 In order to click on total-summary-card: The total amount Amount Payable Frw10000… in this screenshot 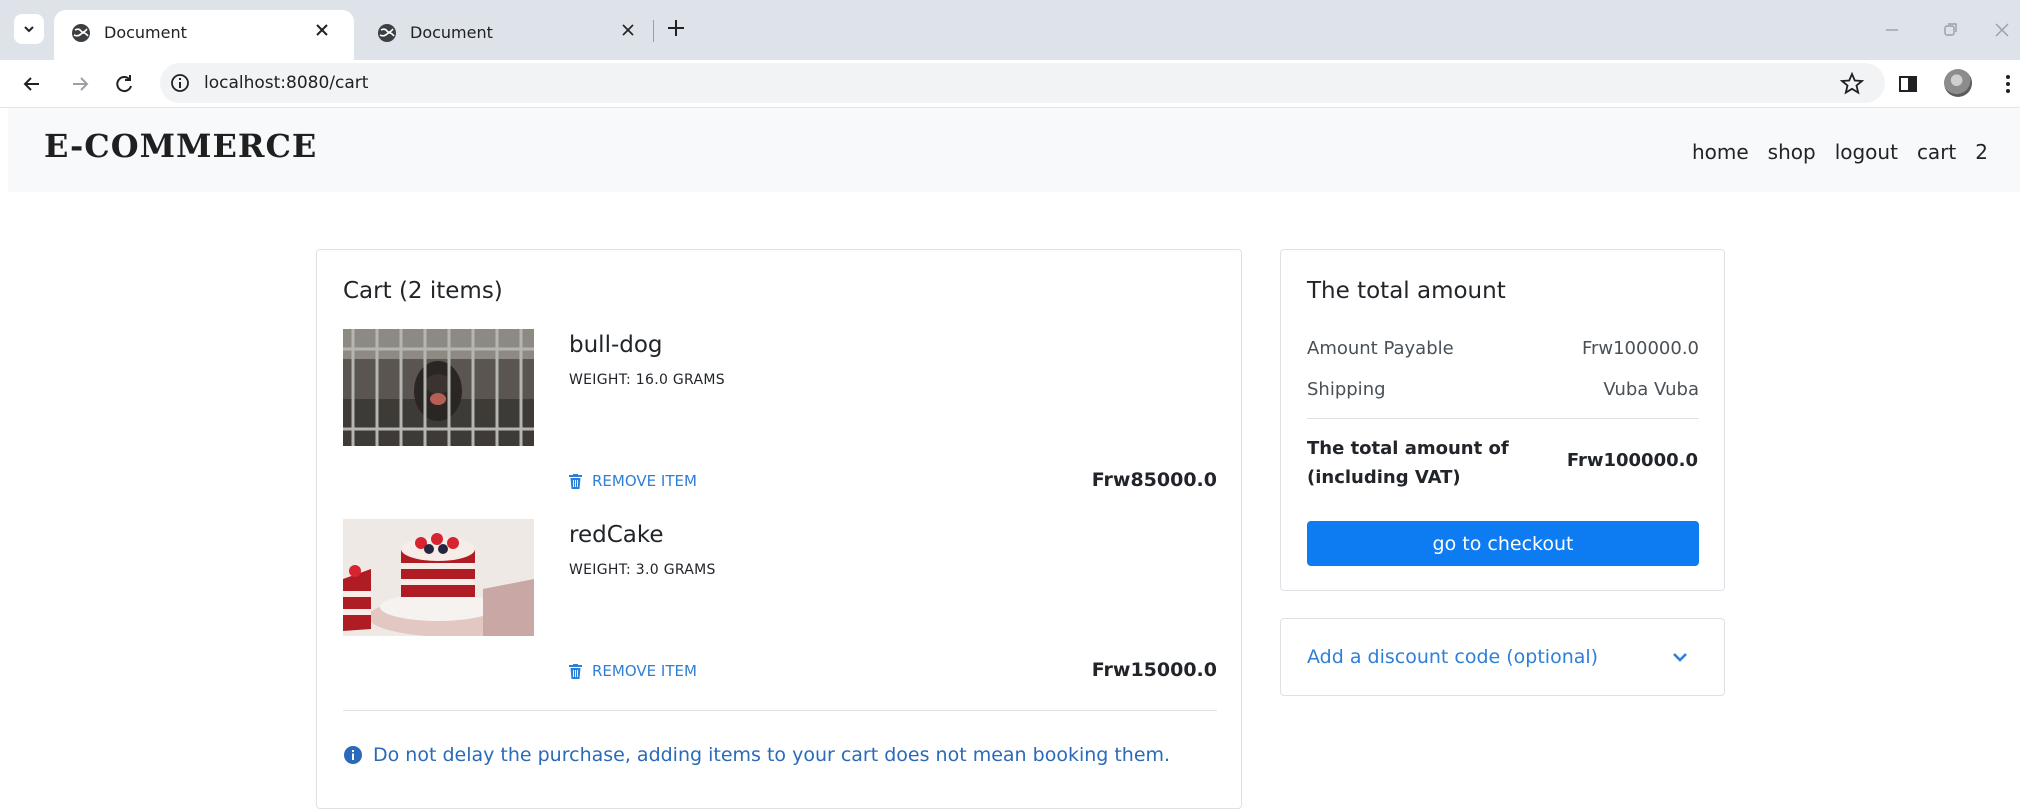, I will do `click(1502, 420)`.